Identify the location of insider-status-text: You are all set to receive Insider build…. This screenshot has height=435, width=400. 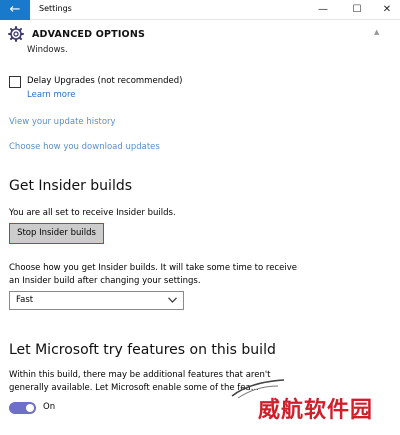
(92, 213).